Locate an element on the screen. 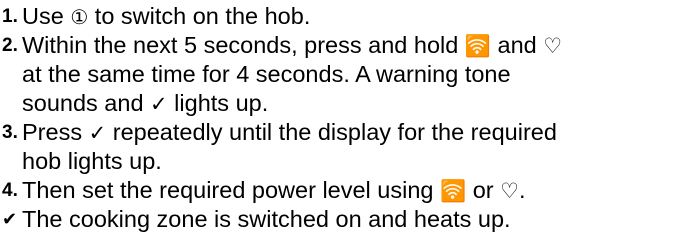 The image size is (697, 246). step-1: 1. Use ① to switch on the hob. is located at coordinates (348, 16).